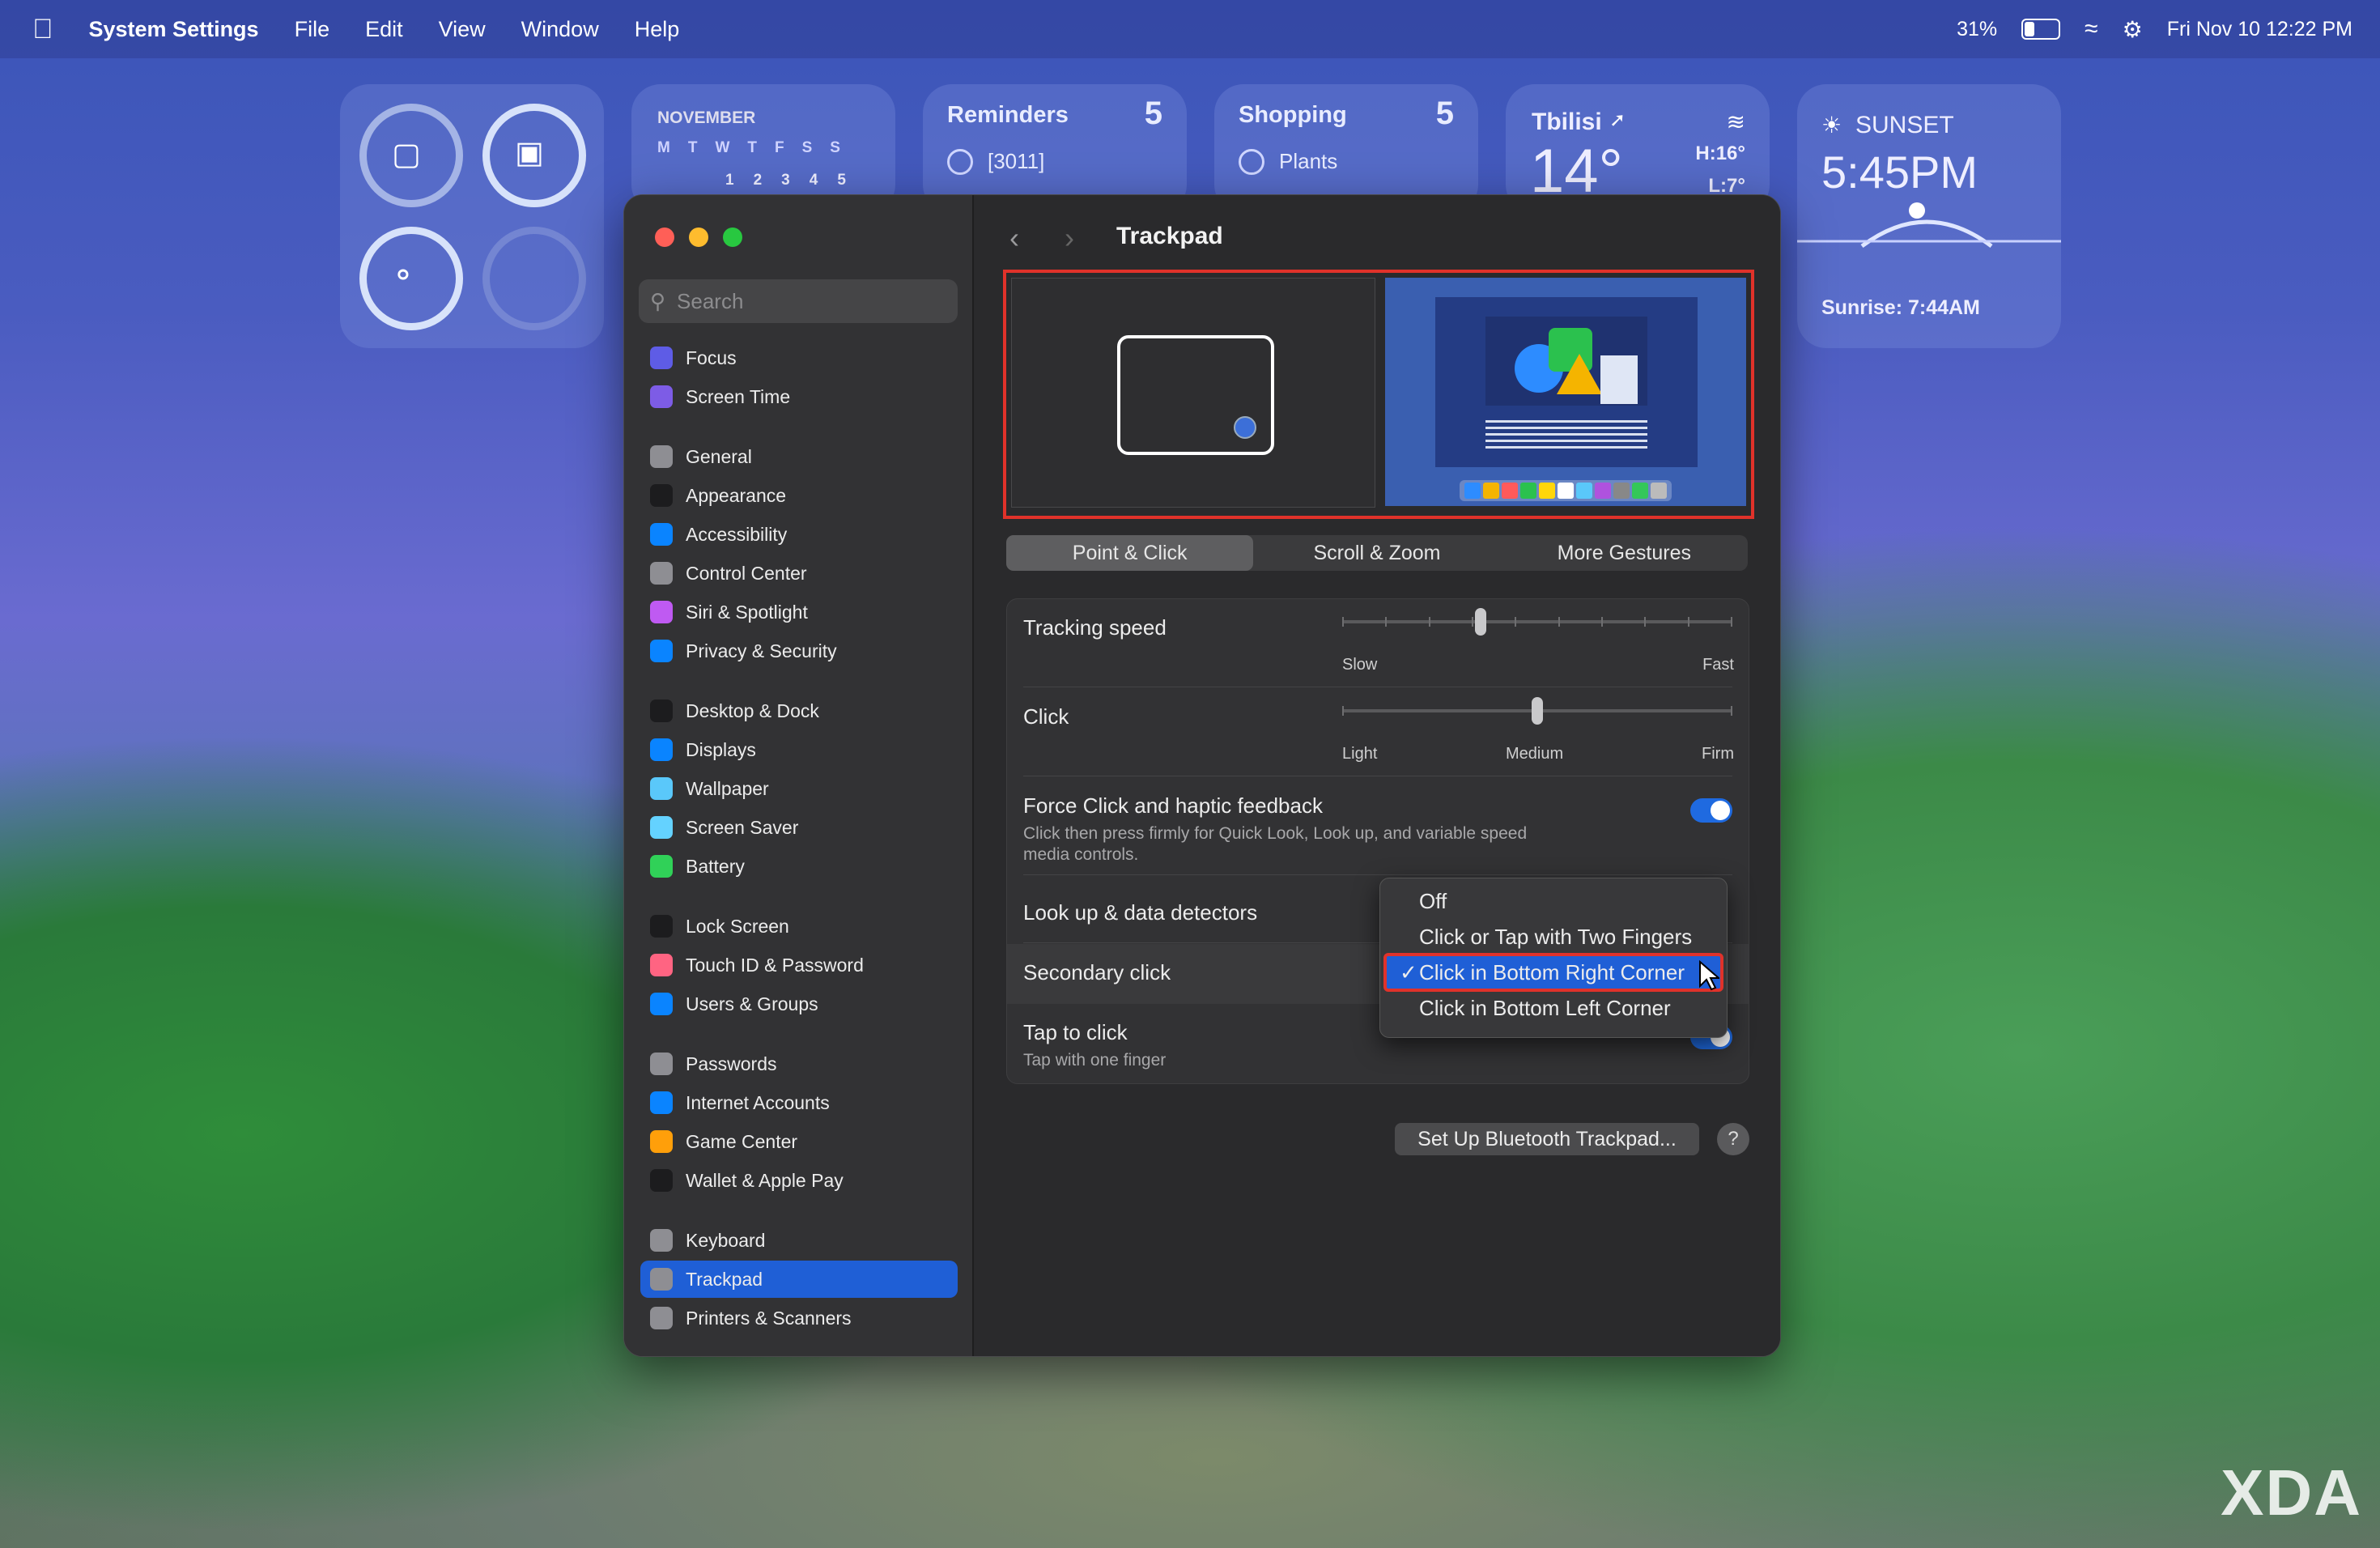 This screenshot has height=1548, width=2380. Describe the element at coordinates (1711, 811) in the screenshot. I see `force-click-toggle` at that location.